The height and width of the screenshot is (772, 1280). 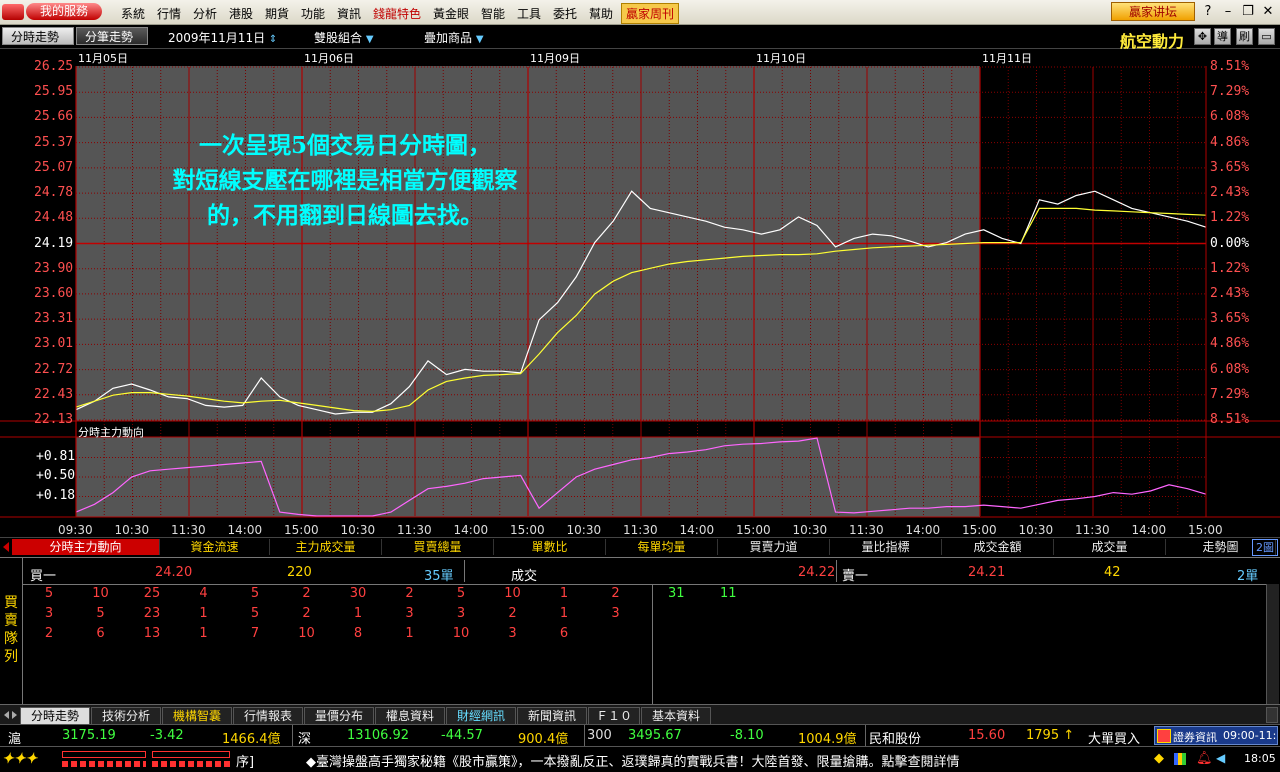 I want to click on restore-icon: ❐, so click(x=1248, y=12).